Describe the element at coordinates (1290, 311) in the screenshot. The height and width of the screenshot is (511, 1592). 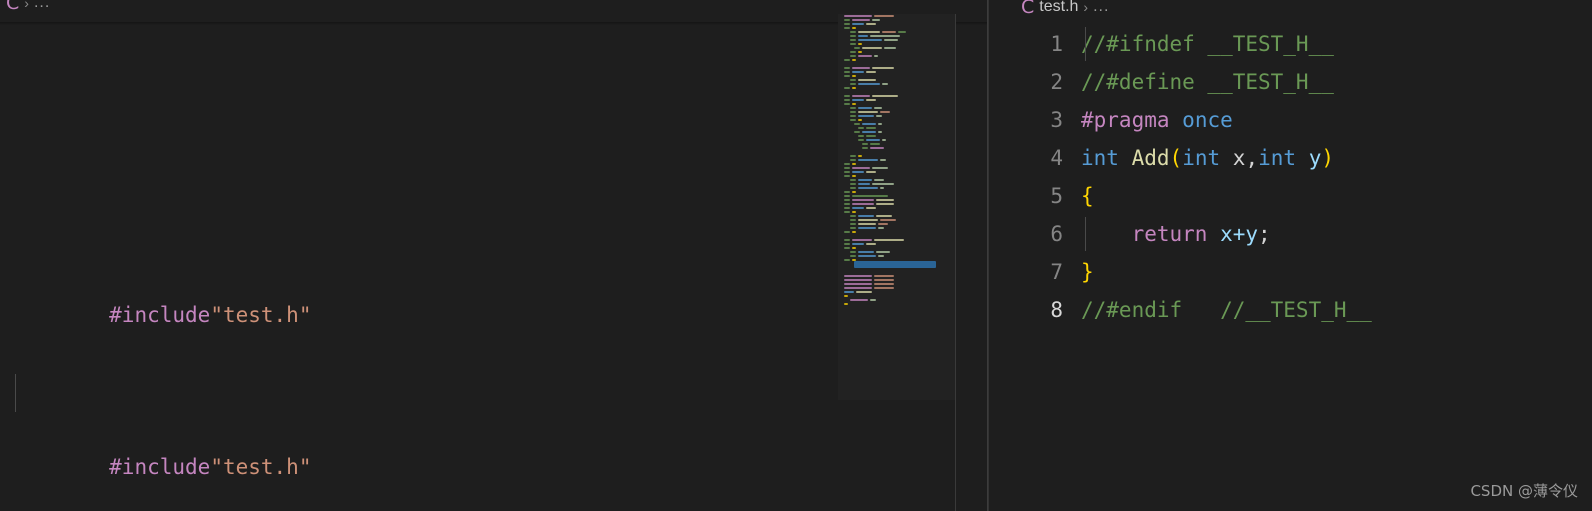
I see `code-row-active: 8 //#endif //__TEST_H__` at that location.